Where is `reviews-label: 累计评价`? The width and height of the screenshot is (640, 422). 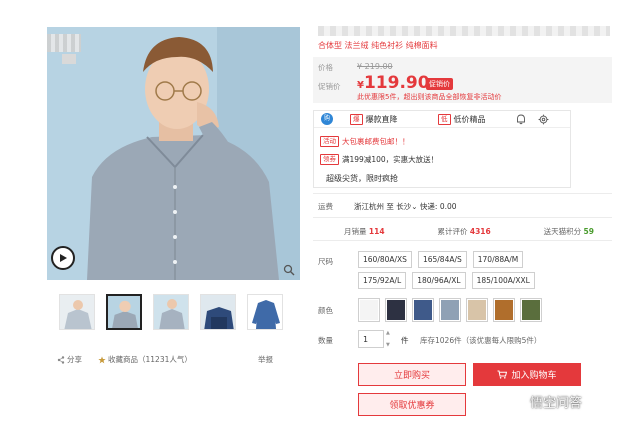
reviews-label: 累计评价 is located at coordinates (452, 231).